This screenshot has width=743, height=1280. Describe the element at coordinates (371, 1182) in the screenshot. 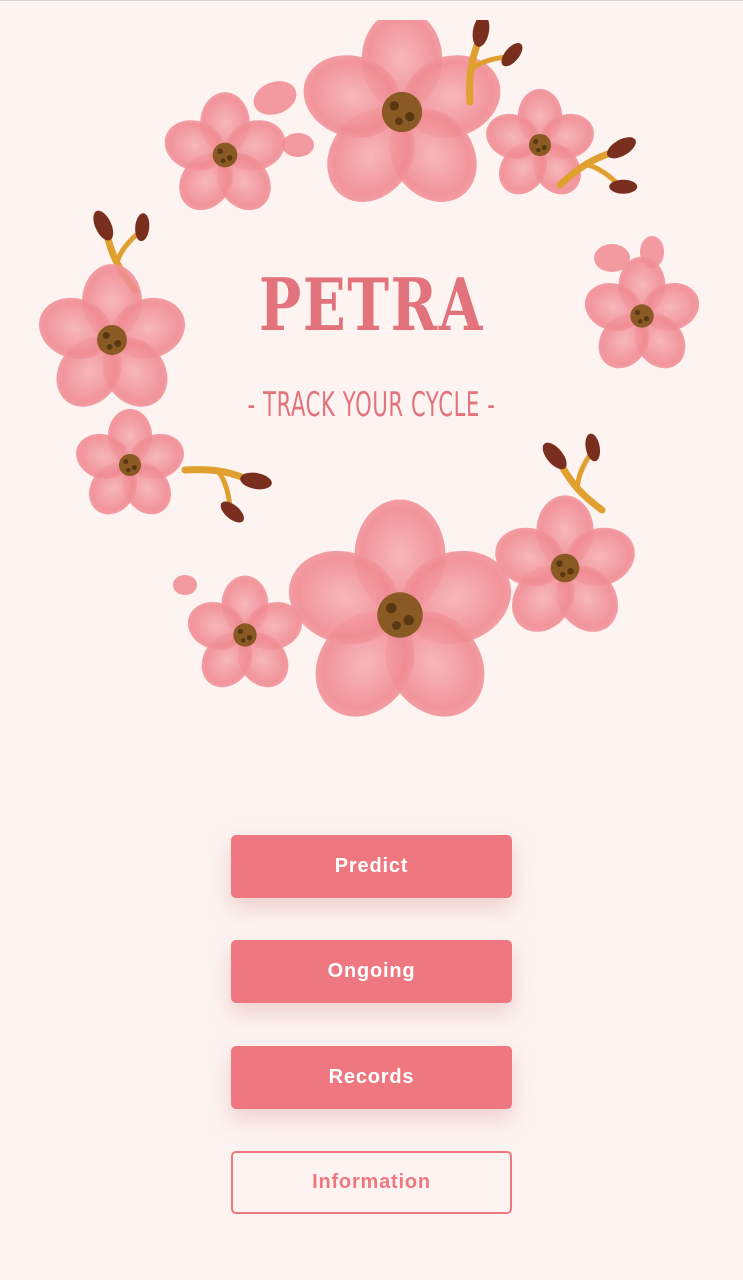

I see `information-button: Information` at that location.